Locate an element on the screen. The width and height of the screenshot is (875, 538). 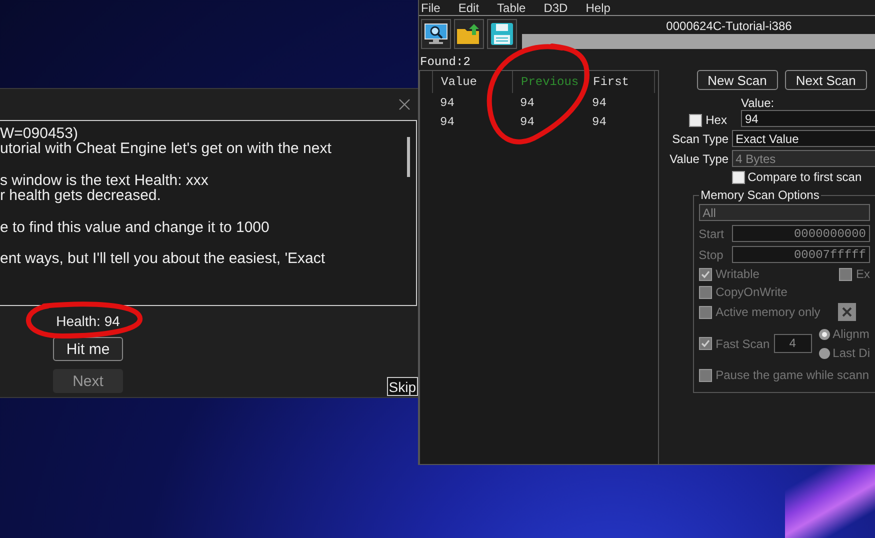
stop-label: Stop is located at coordinates (711, 255).